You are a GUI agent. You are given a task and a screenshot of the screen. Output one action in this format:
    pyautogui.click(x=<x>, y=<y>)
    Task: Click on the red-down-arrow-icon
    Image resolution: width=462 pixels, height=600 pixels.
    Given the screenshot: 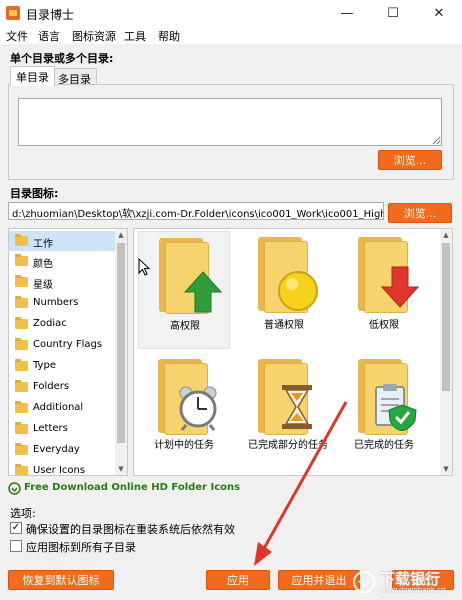 What is the action you would take?
    pyautogui.click(x=400, y=287)
    